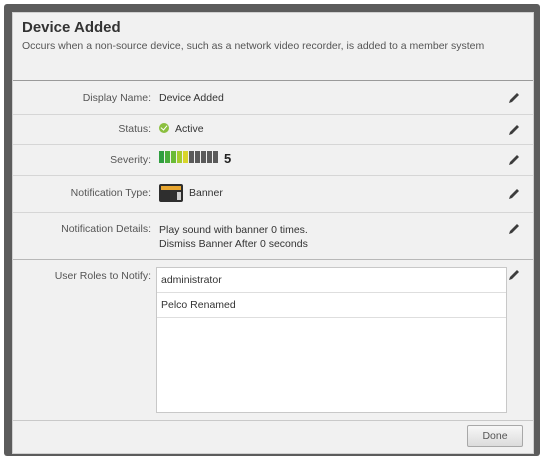  I want to click on details-line-1: Play sound with banner 0 times., so click(233, 230).